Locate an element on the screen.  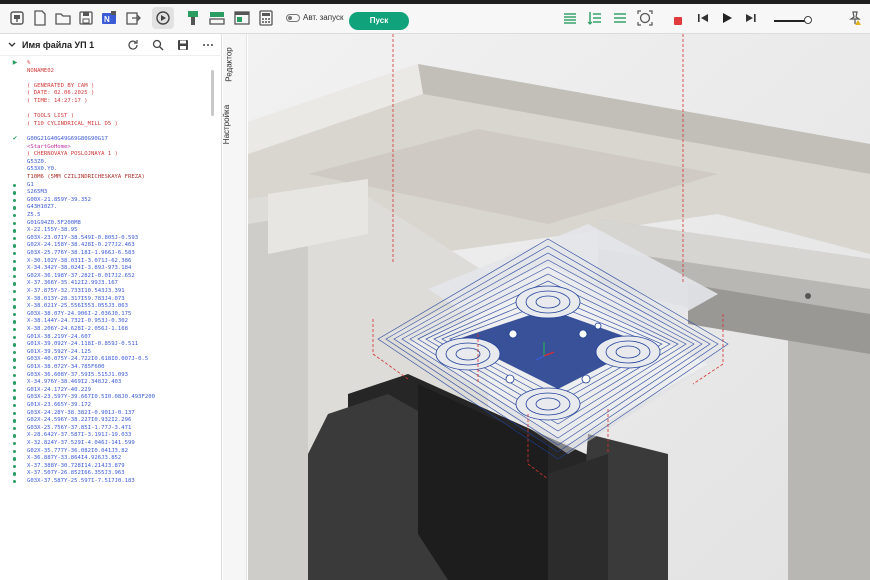
code-line: G02X-24.596Y-38.227I0.932I2.296 is located at coordinates (107, 421).